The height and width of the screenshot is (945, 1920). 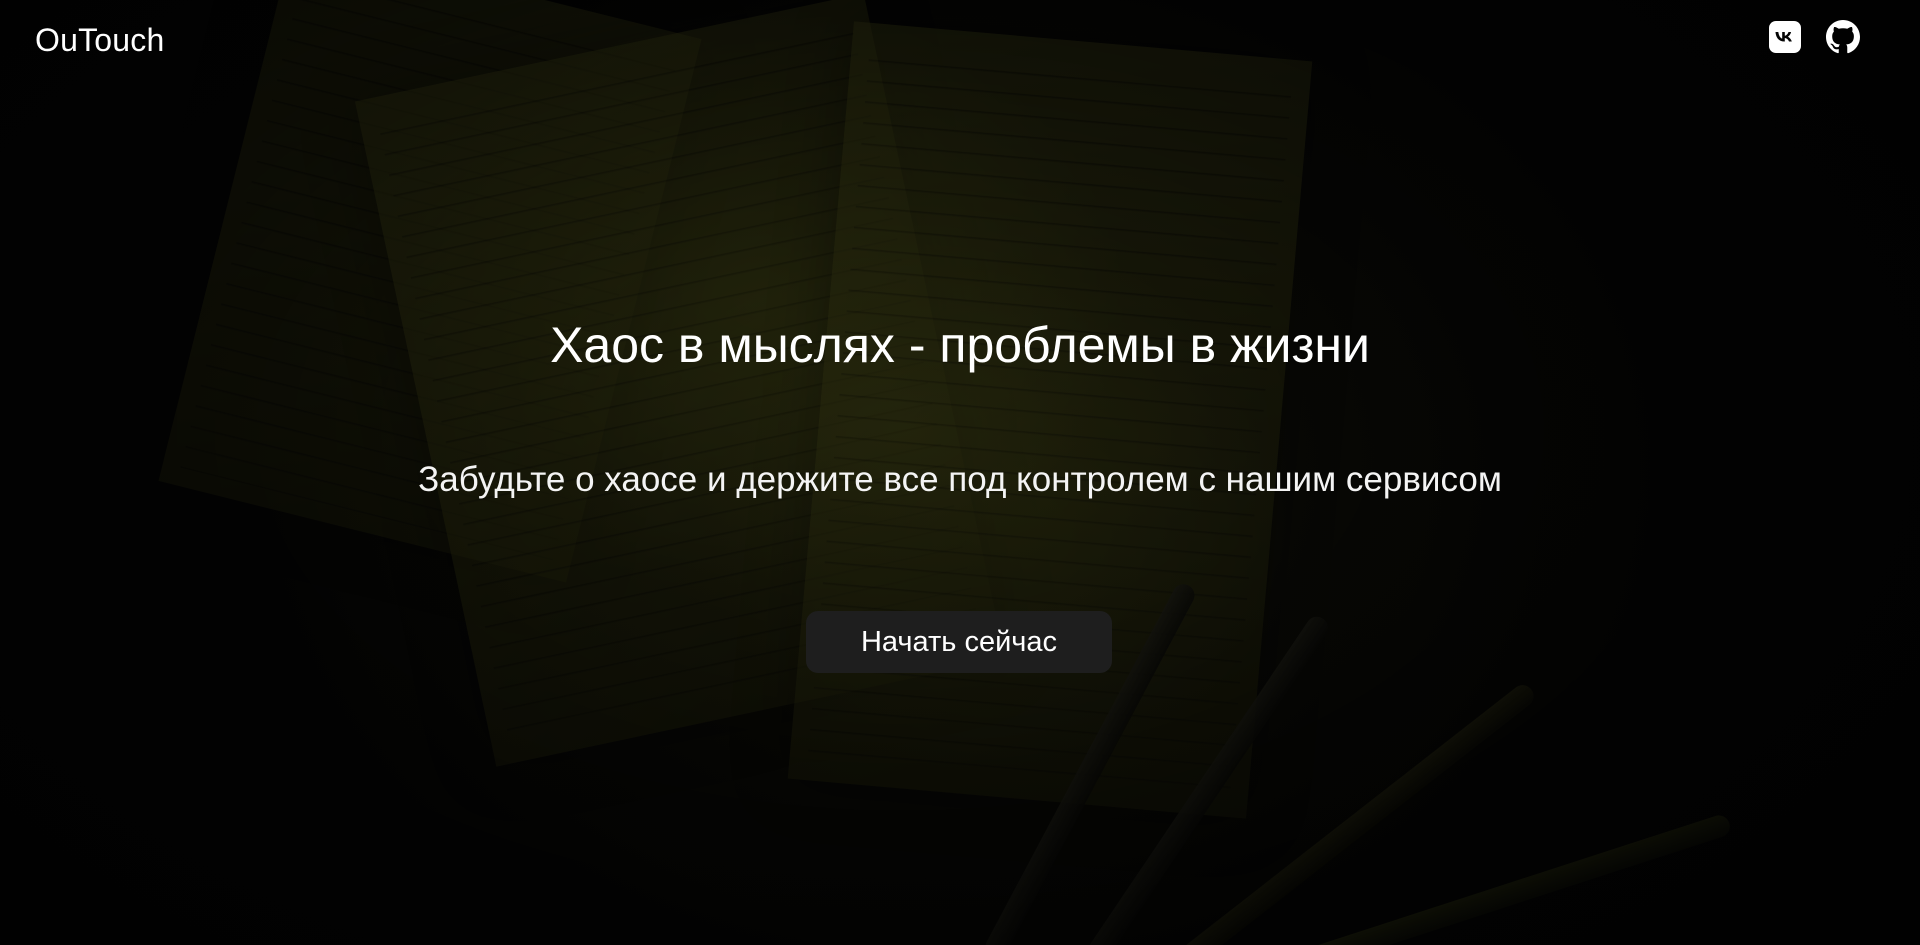 I want to click on hero-headline: Хаос в мыслях - проблемы в жизни, so click(x=960, y=345).